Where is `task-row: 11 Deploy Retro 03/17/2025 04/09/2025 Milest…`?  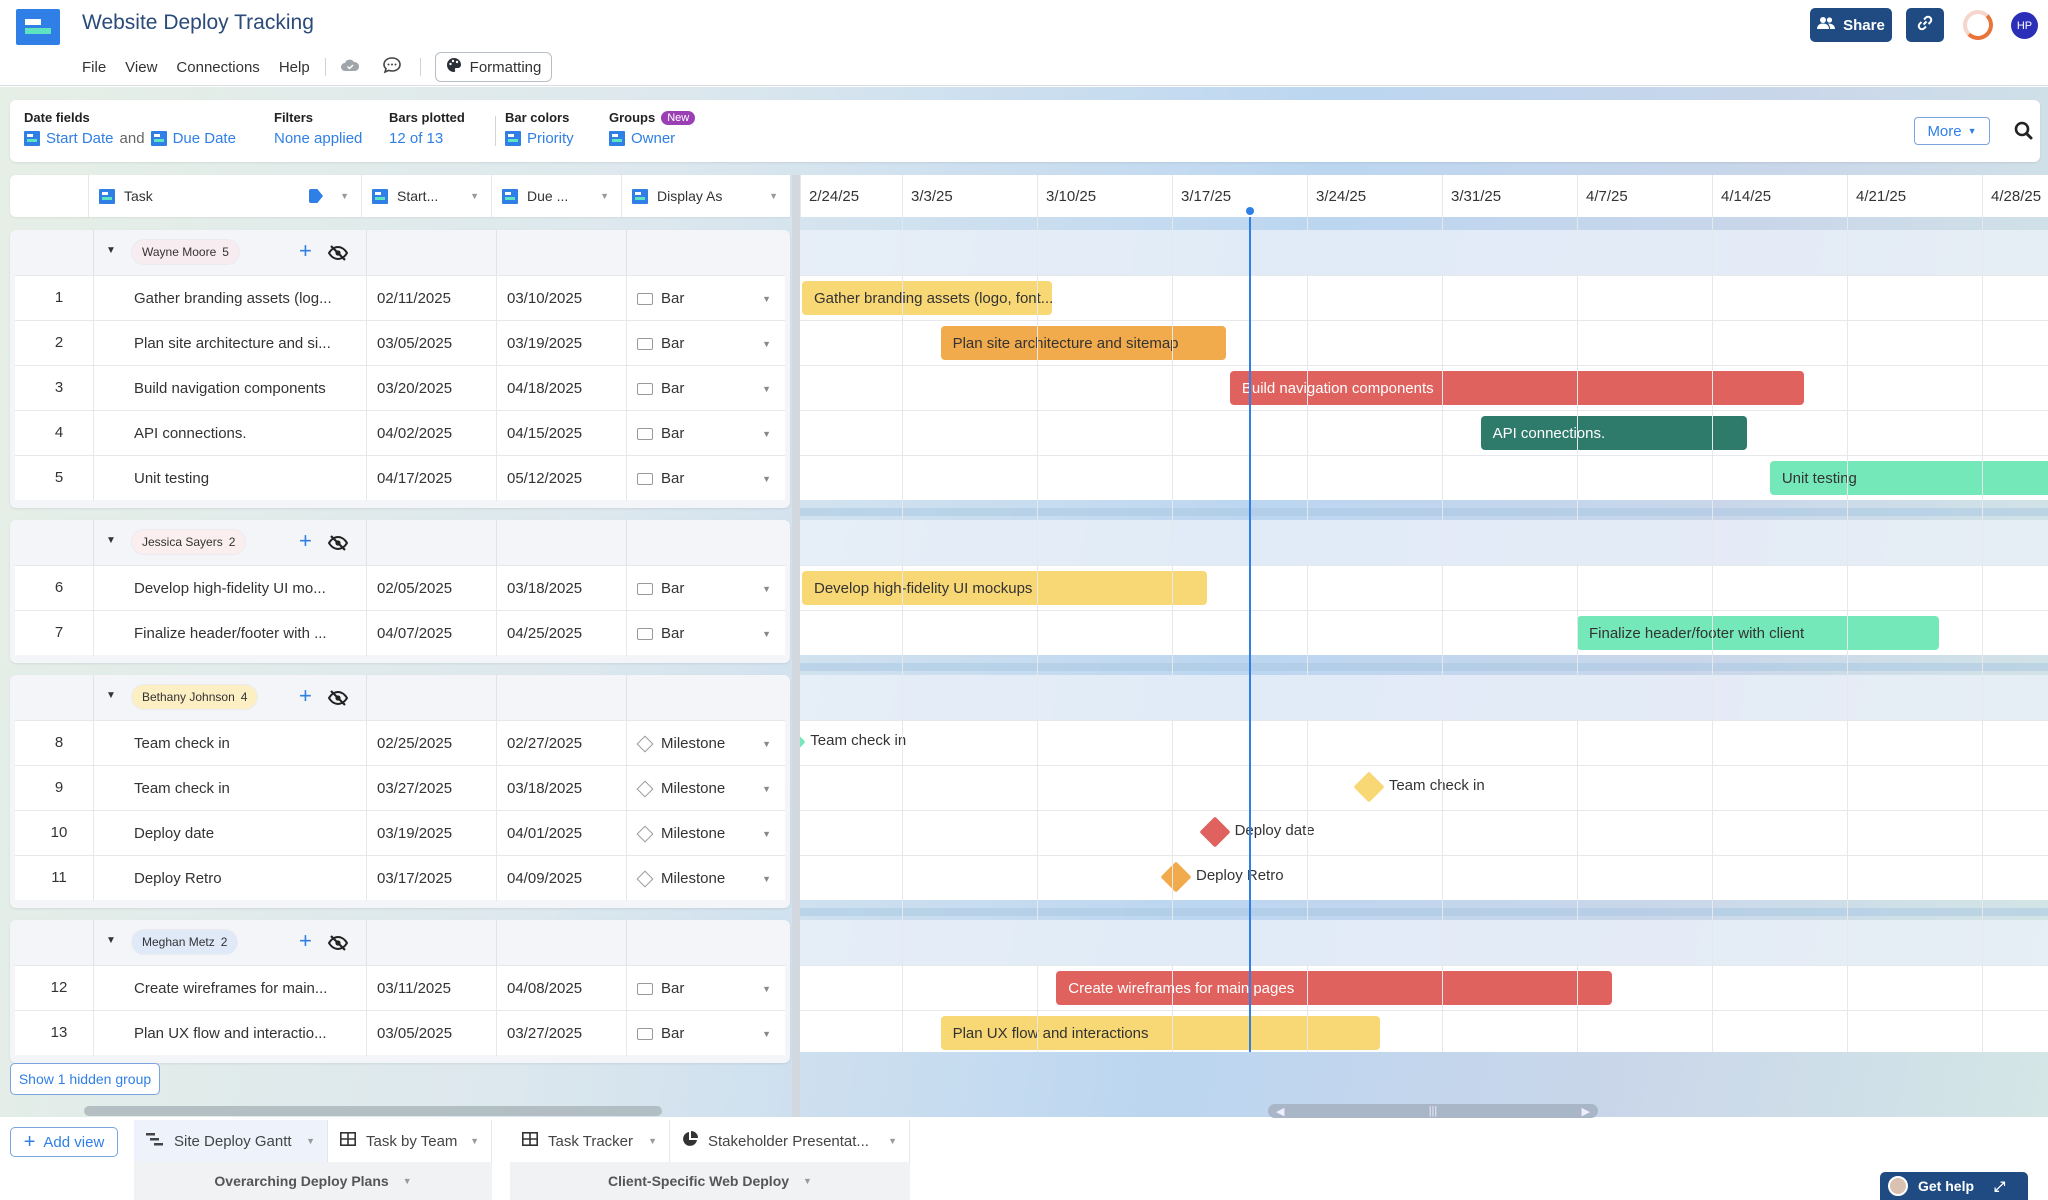
task-row: 11 Deploy Retro 03/17/2025 04/09/2025 Milest… is located at coordinates (400, 878).